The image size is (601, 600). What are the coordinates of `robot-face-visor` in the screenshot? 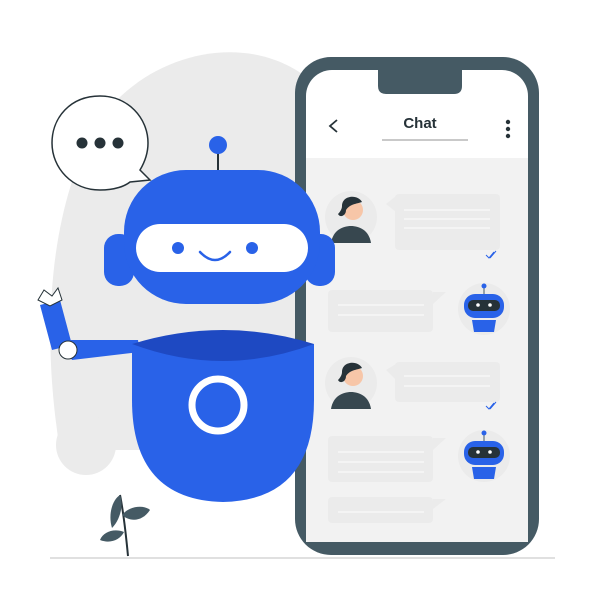 It's located at (222, 248).